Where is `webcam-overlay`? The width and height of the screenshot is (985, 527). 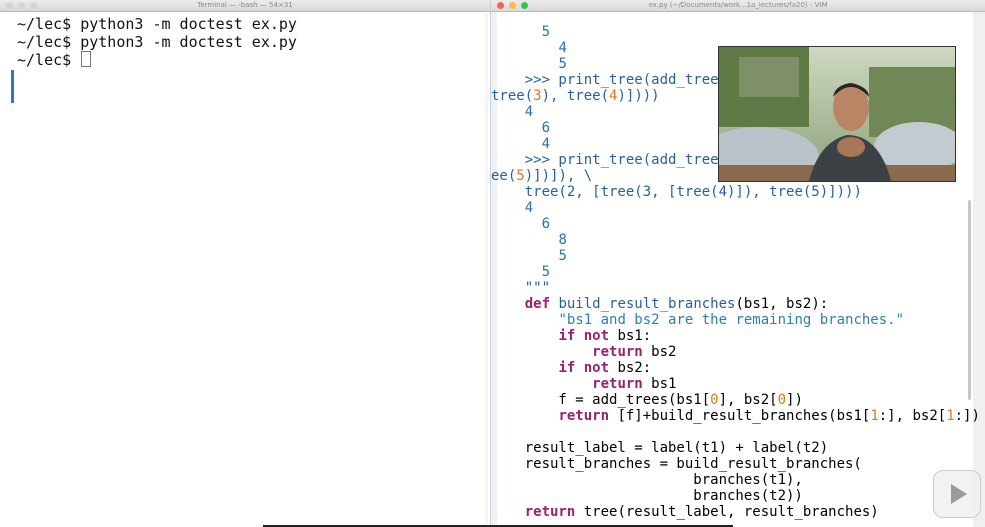
webcam-overlay is located at coordinates (837, 114).